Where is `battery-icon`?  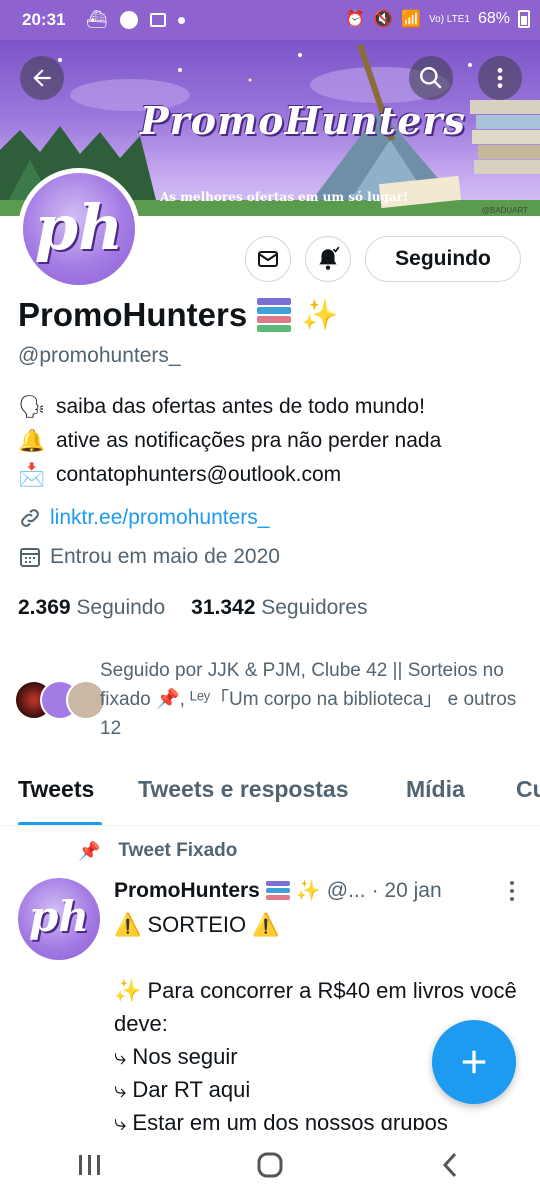
battery-icon is located at coordinates (524, 19).